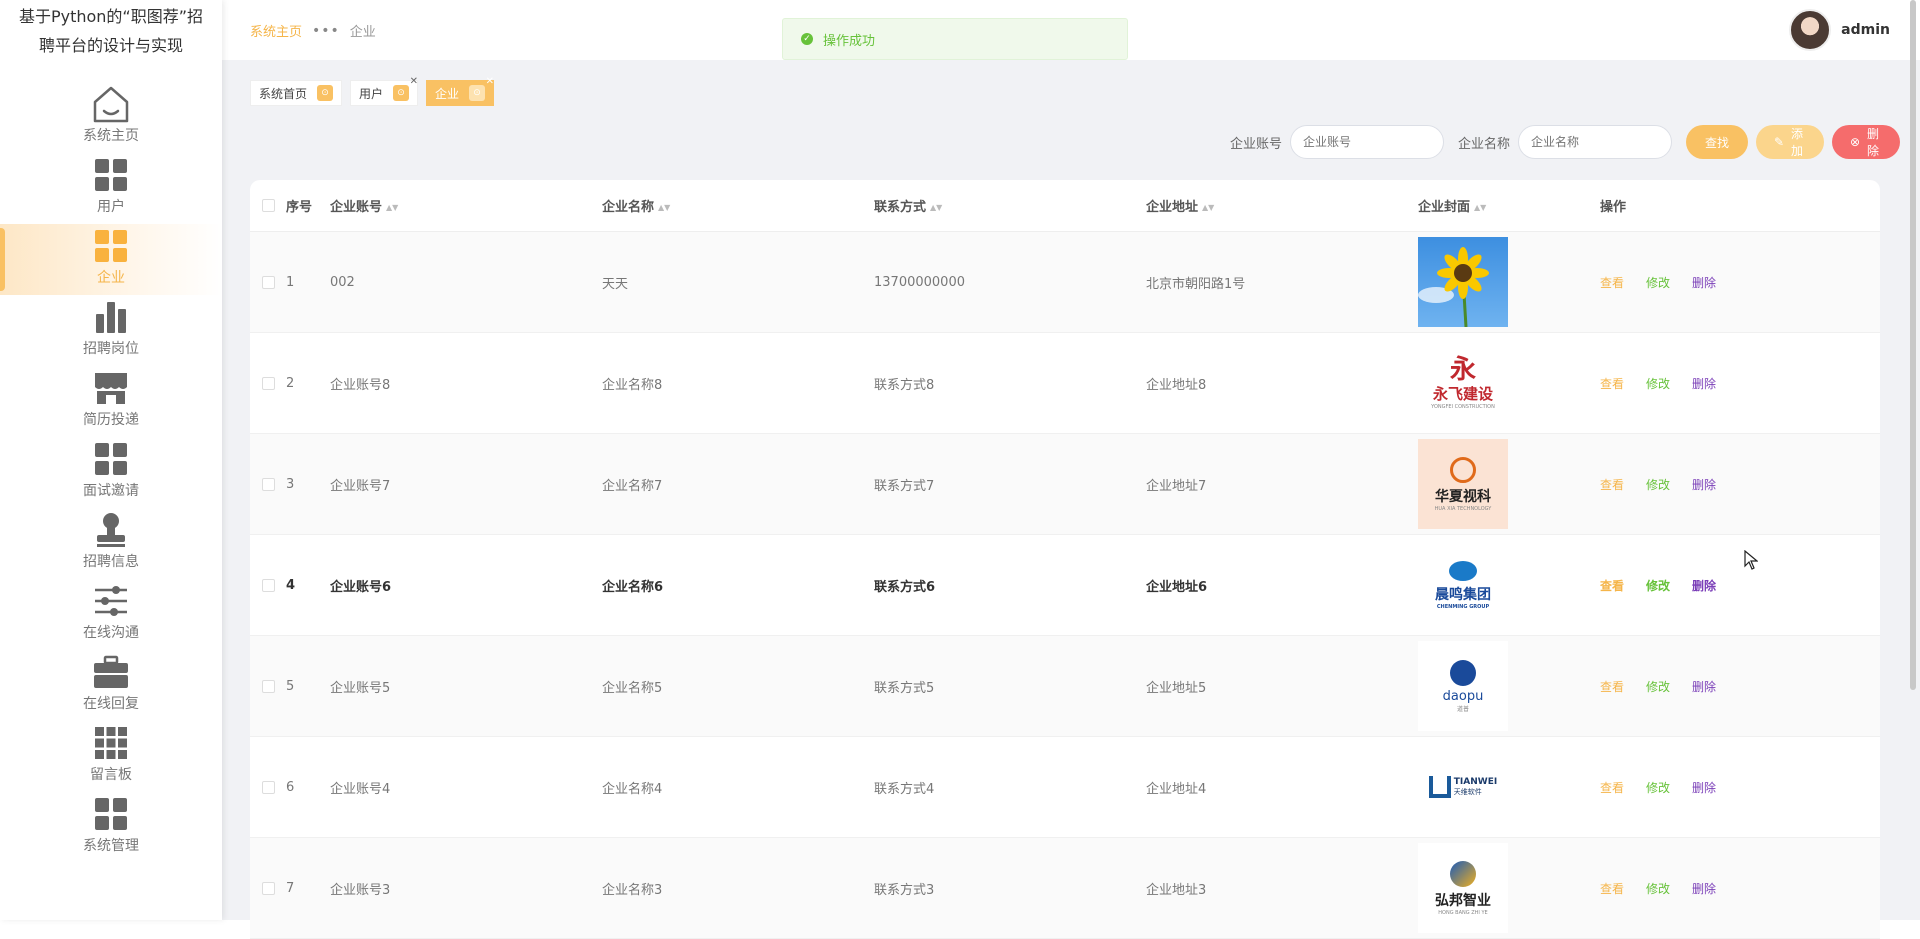  Describe the element at coordinates (1613, 207) in the screenshot. I see `header-ops: 操作` at that location.